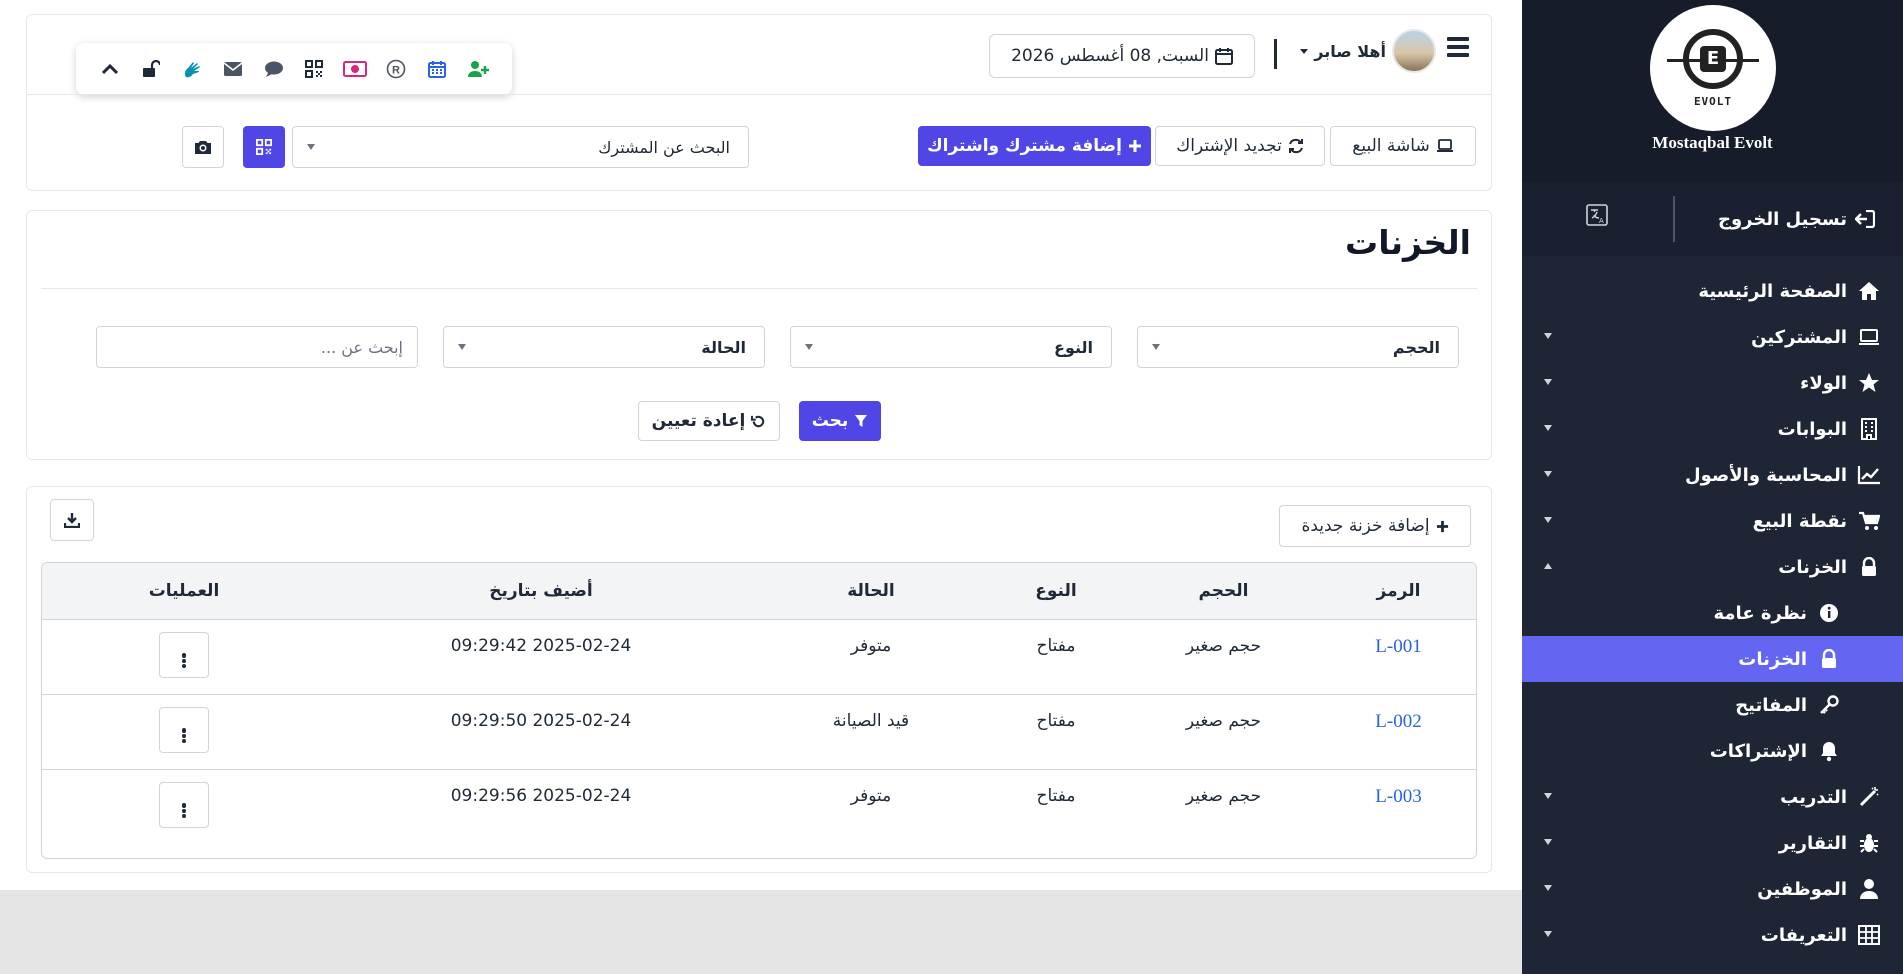 The width and height of the screenshot is (1903, 974). Describe the element at coordinates (355, 69) in the screenshot. I see `money-bill-icon` at that location.